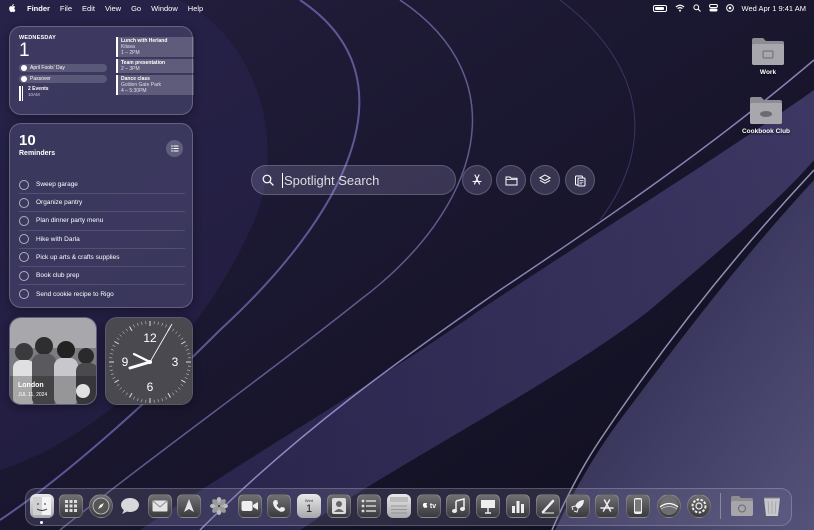  Describe the element at coordinates (63, 93) in the screenshot. I see `more-events: 2 Events 10AM` at that location.